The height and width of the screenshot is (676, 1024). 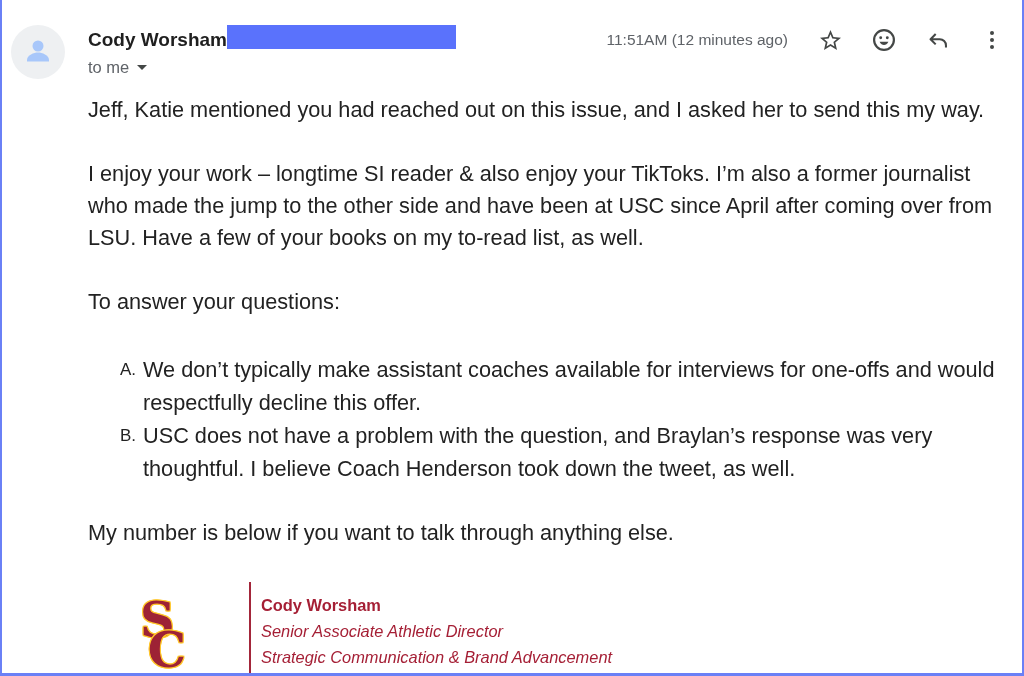 I want to click on signature-name: Cody Worsham, so click(x=321, y=605).